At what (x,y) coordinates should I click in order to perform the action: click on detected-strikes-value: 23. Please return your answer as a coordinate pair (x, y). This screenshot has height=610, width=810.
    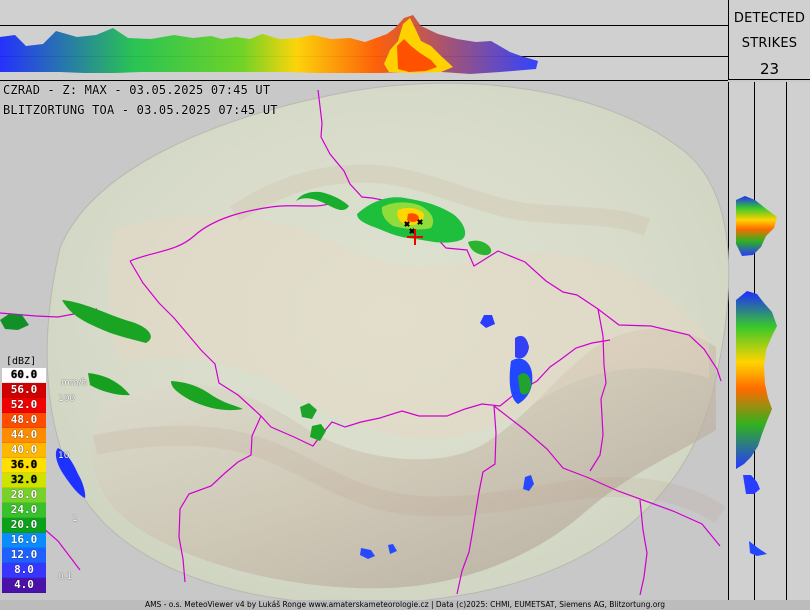
    Looking at the image, I should click on (769, 69).